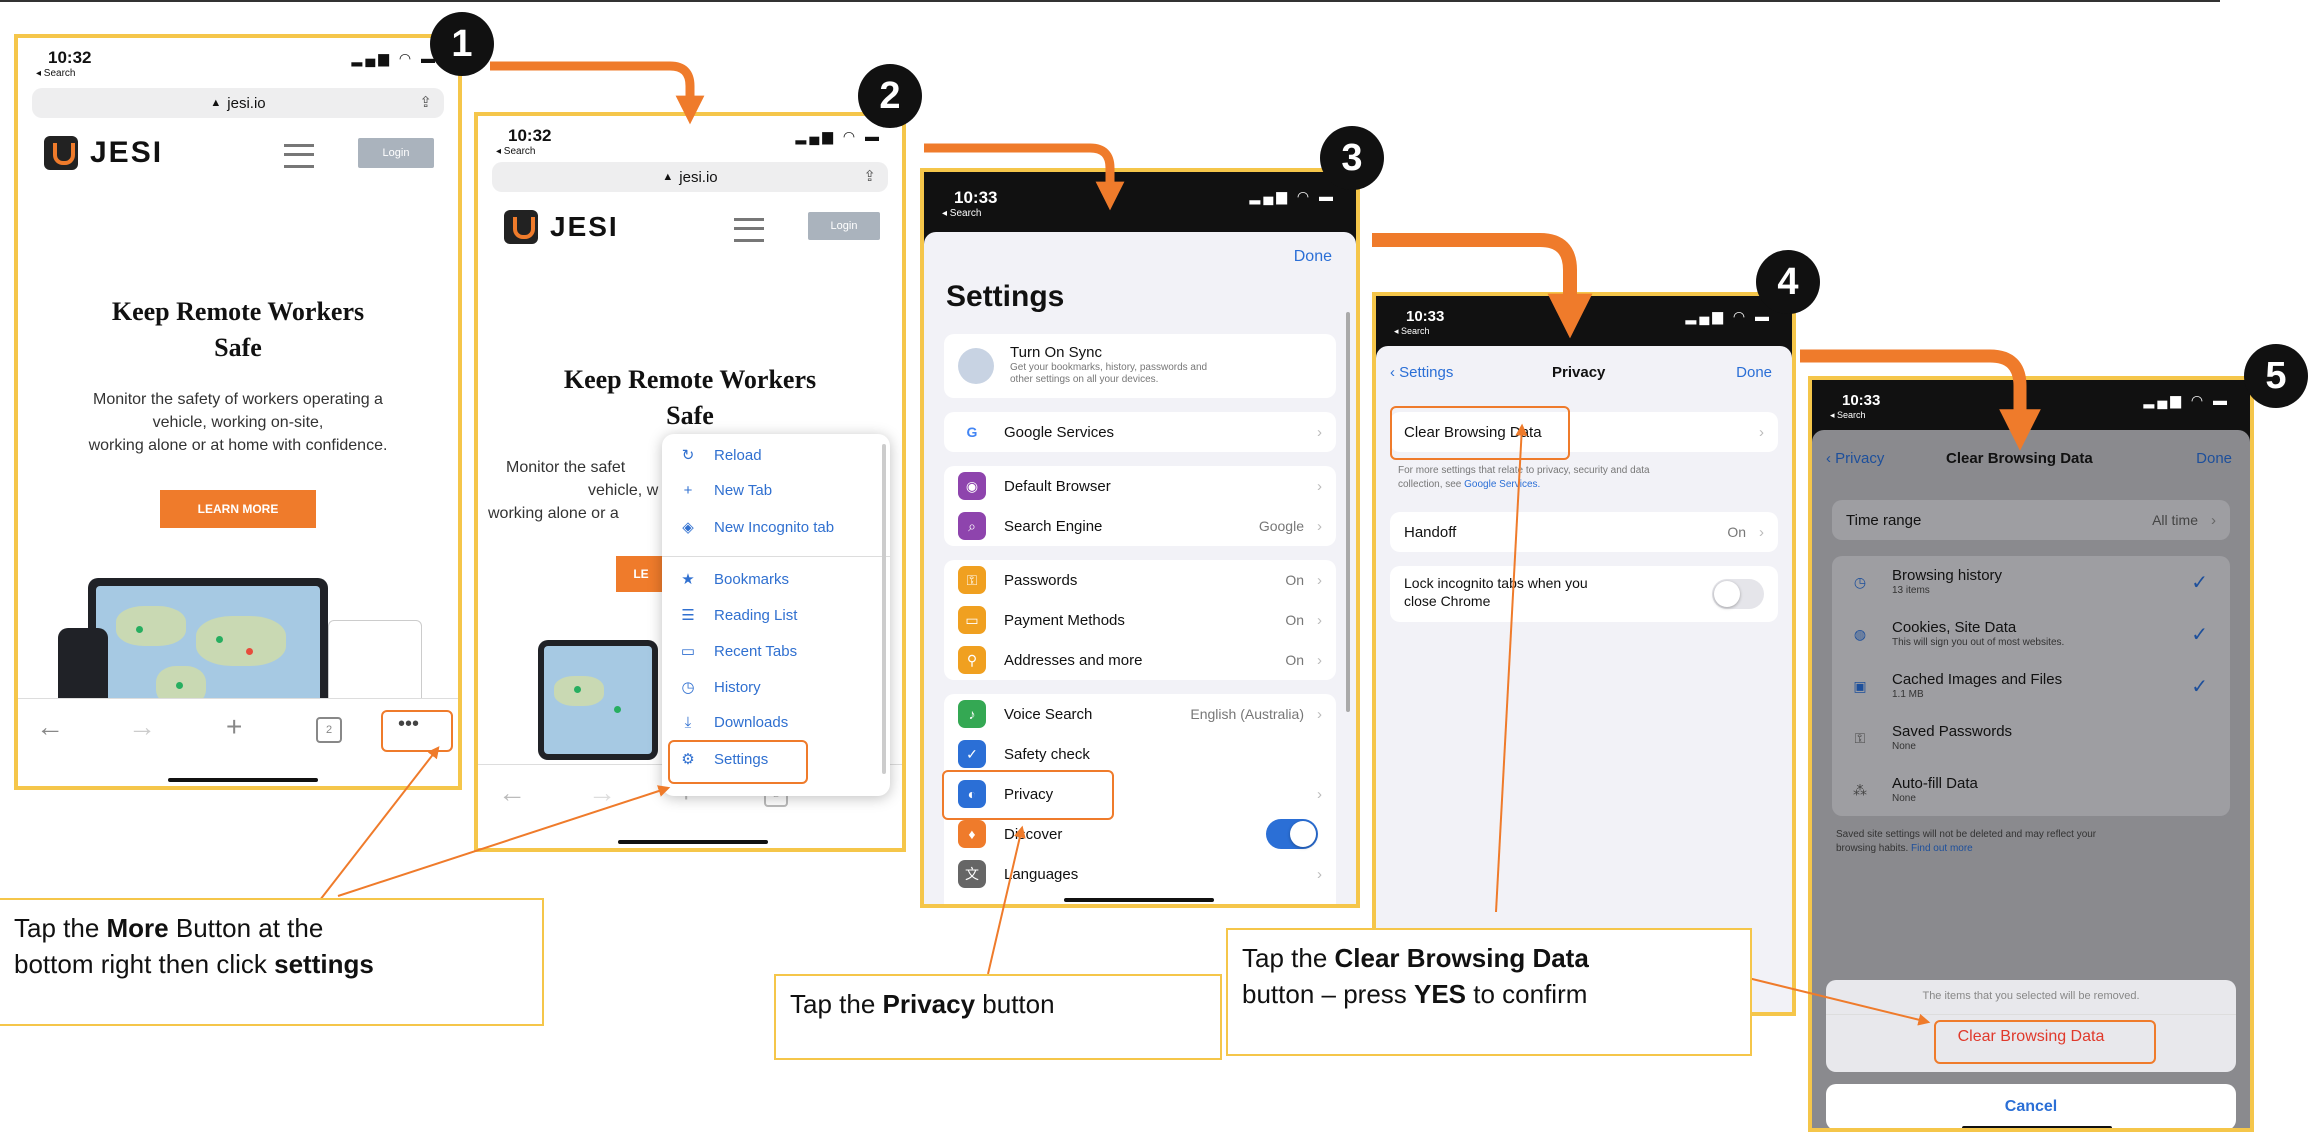 The height and width of the screenshot is (1132, 2313). What do you see at coordinates (1835, 1000) in the screenshot?
I see `pointer-to-confirm` at bounding box center [1835, 1000].